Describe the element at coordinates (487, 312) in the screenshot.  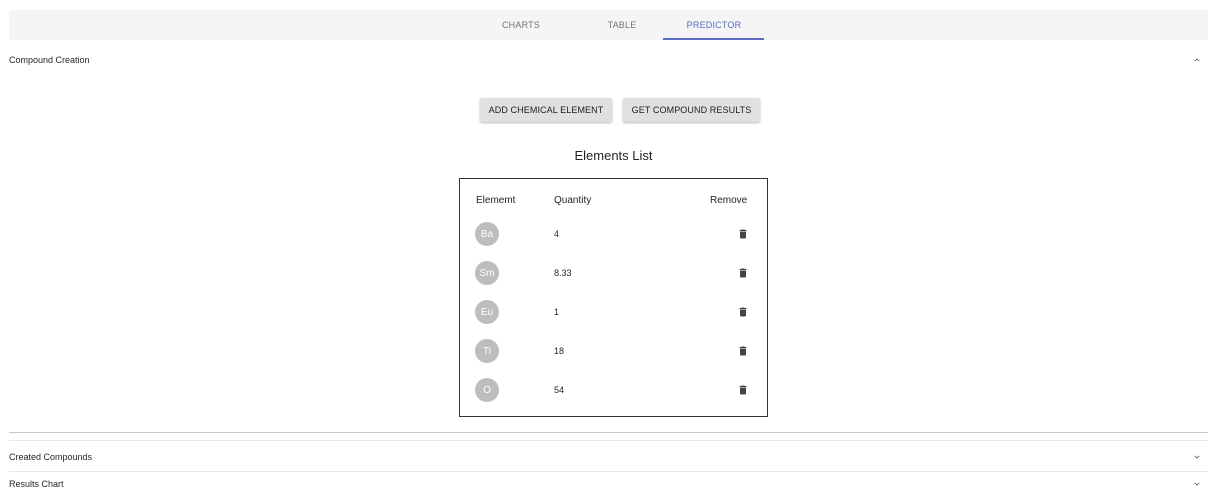
I see `element-avatar: Eu` at that location.